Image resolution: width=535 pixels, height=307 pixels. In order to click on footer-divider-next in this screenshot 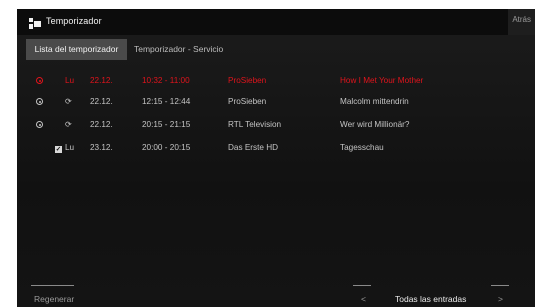, I will do `click(500, 285)`.